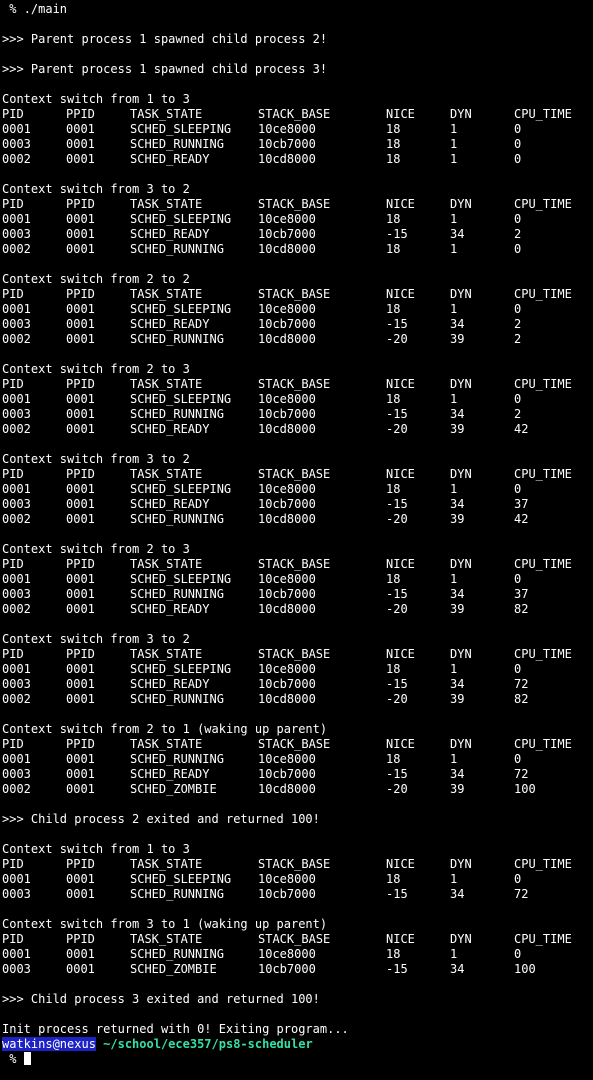  What do you see at coordinates (96, 459) in the screenshot?
I see `context-switch-title: Context switch from 3 to 2` at bounding box center [96, 459].